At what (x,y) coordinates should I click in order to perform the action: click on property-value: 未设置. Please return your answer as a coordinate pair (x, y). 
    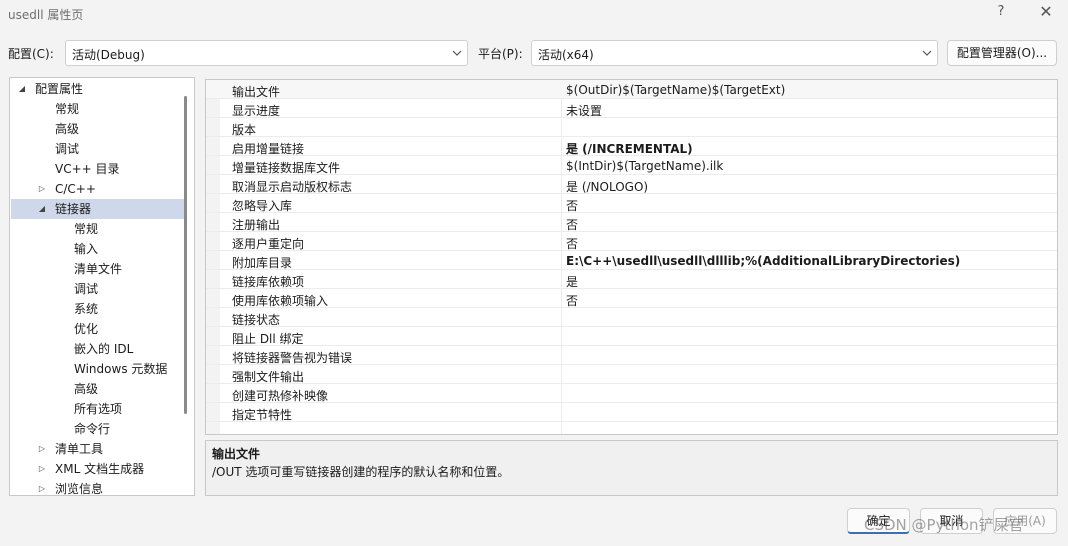
    Looking at the image, I should click on (584, 110).